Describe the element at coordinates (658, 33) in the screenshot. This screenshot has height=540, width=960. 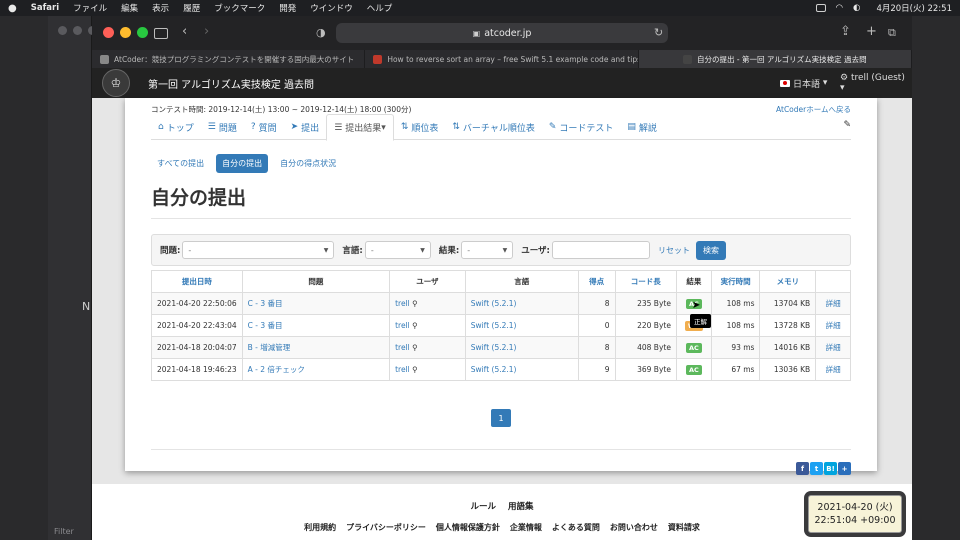
I see `reload-icon: ↻` at that location.